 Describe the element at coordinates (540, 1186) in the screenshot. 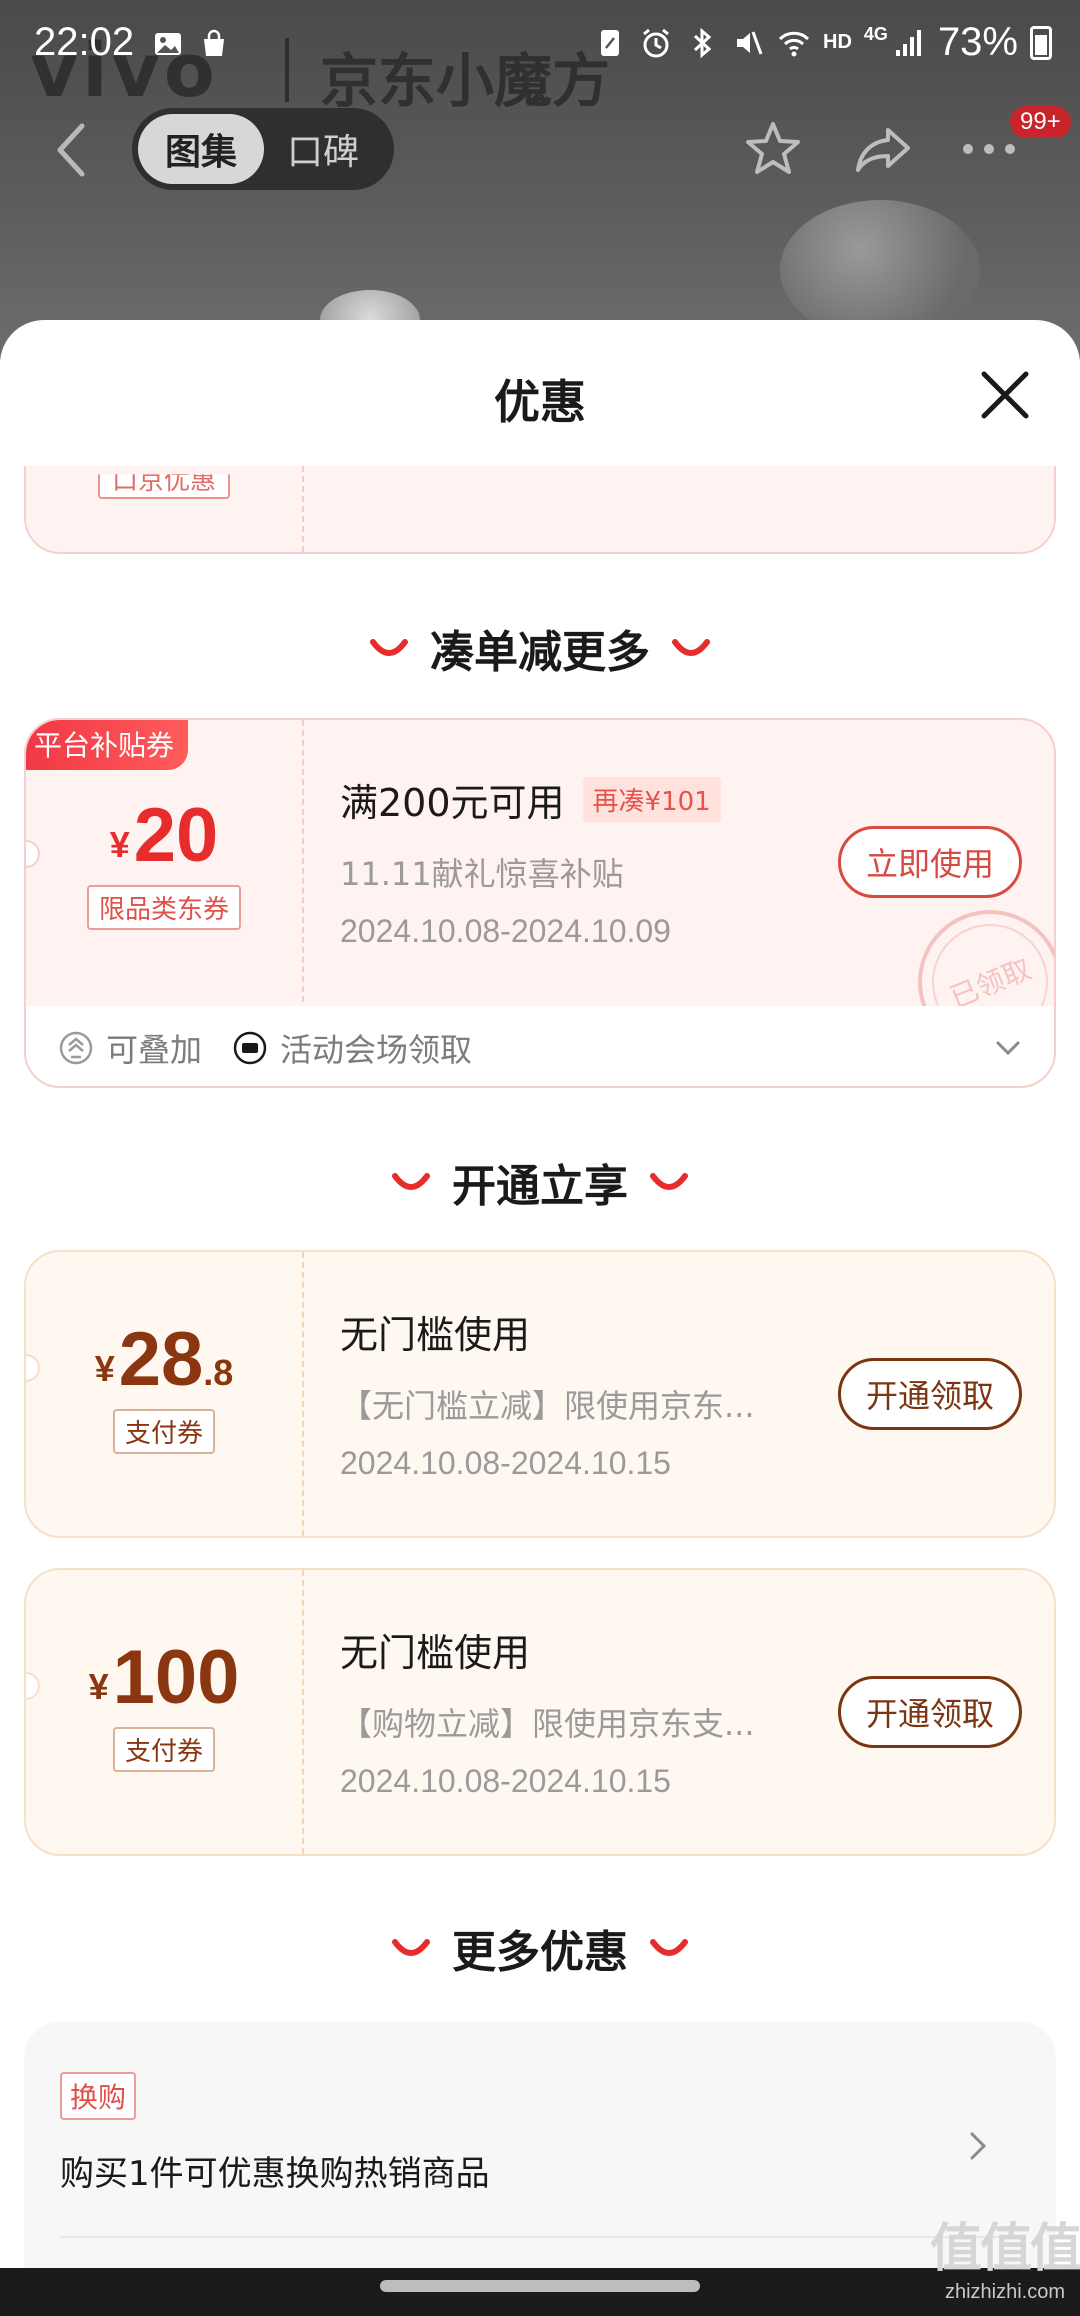

I see `section-title: 开通立享` at that location.